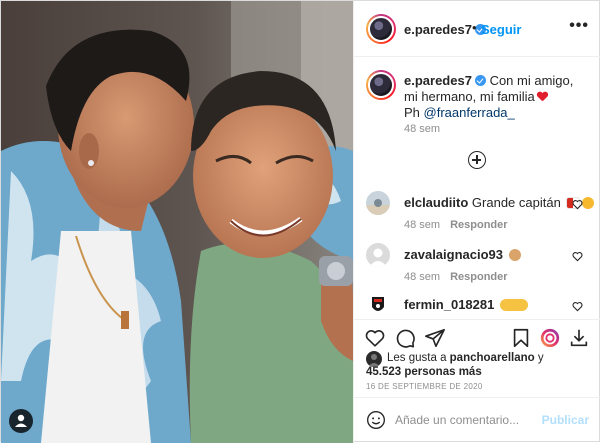  Describe the element at coordinates (480, 80) in the screenshot. I see `verified-badge-icon` at that location.